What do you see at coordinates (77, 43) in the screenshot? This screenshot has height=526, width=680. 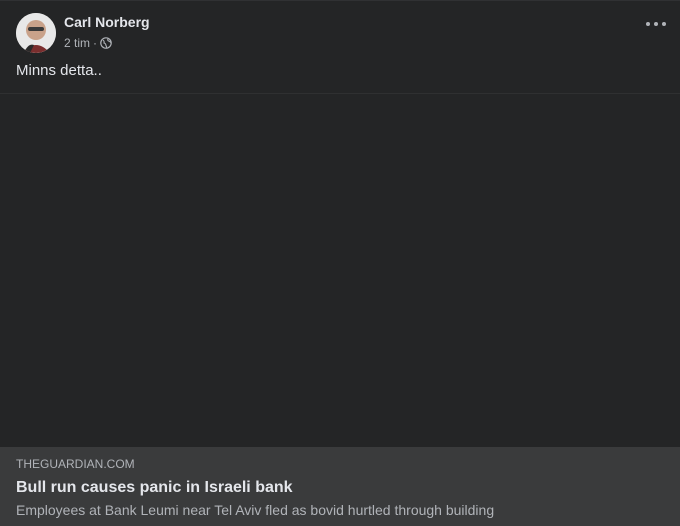 I see `post-timestamp: 2 tim` at bounding box center [77, 43].